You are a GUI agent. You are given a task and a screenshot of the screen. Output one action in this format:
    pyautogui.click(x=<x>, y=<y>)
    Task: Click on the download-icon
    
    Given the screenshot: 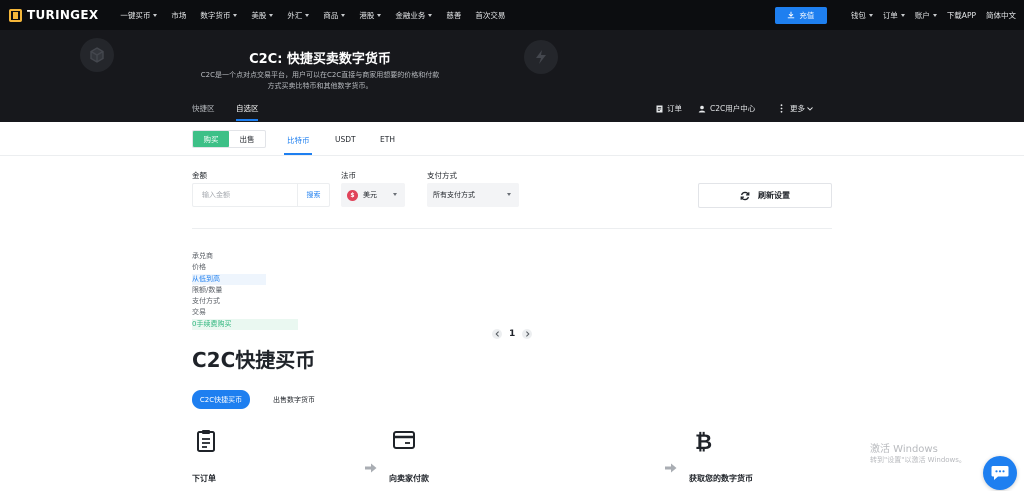 What is the action you would take?
    pyautogui.click(x=791, y=15)
    